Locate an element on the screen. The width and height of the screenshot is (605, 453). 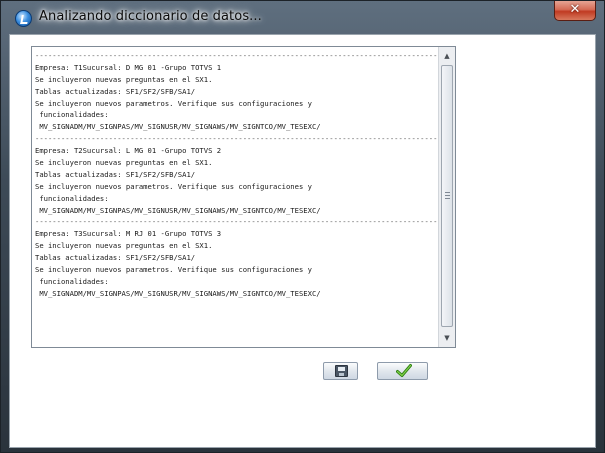
save-button is located at coordinates (340, 371).